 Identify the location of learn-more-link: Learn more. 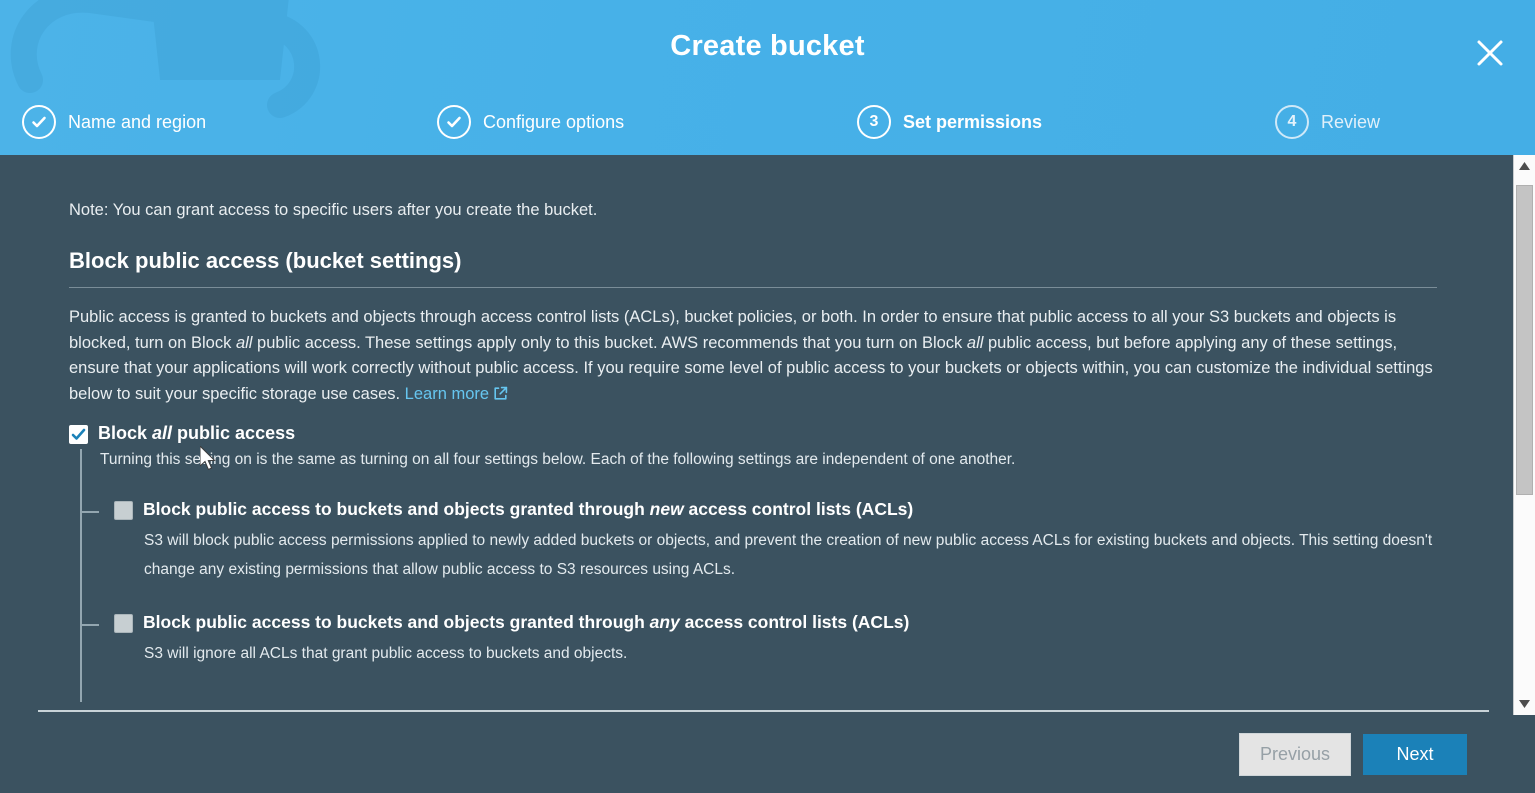
(456, 394).